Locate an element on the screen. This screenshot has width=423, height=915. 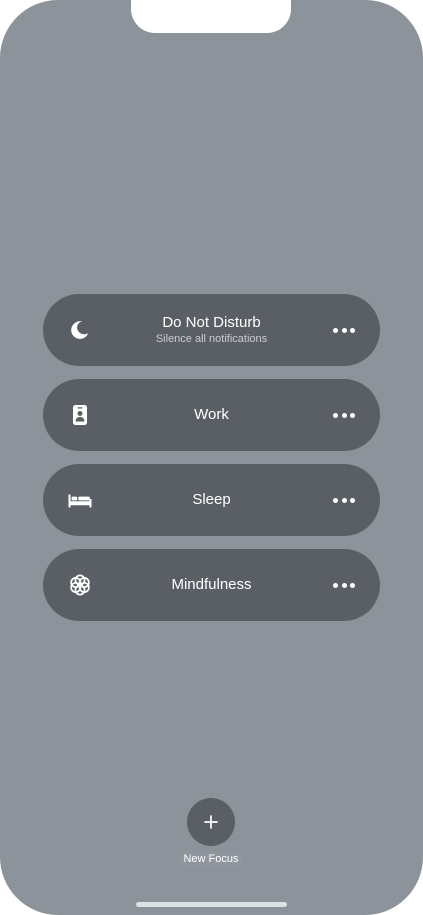
focus-mode-work: Work is located at coordinates (211, 415).